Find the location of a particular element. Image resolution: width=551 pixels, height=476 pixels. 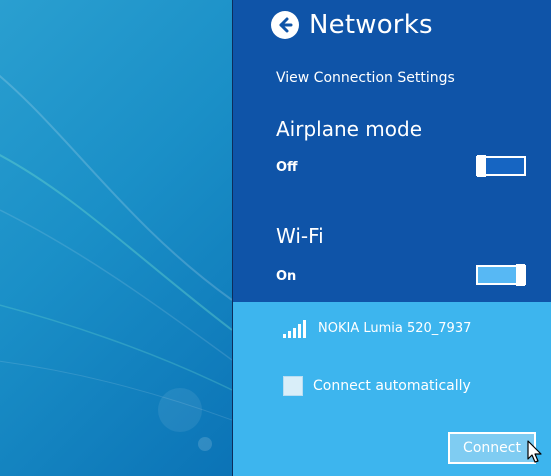

network-list-item: NOKIA Lumia 520_7937 is located at coordinates (377, 328).